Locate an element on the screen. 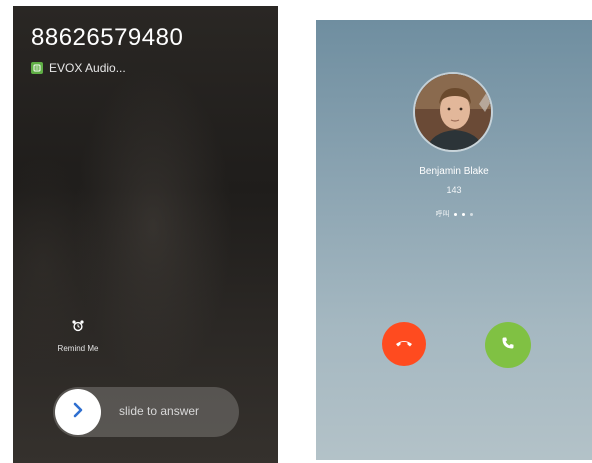 This screenshot has width=592, height=463. chevron-right-icon is located at coordinates (78, 412).